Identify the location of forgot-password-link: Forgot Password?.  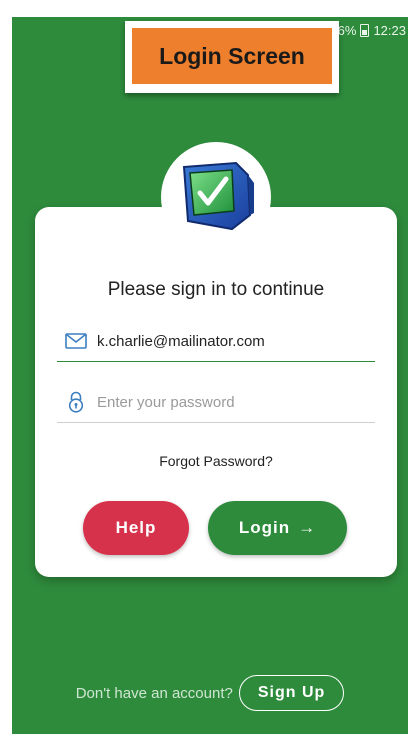
(216, 461).